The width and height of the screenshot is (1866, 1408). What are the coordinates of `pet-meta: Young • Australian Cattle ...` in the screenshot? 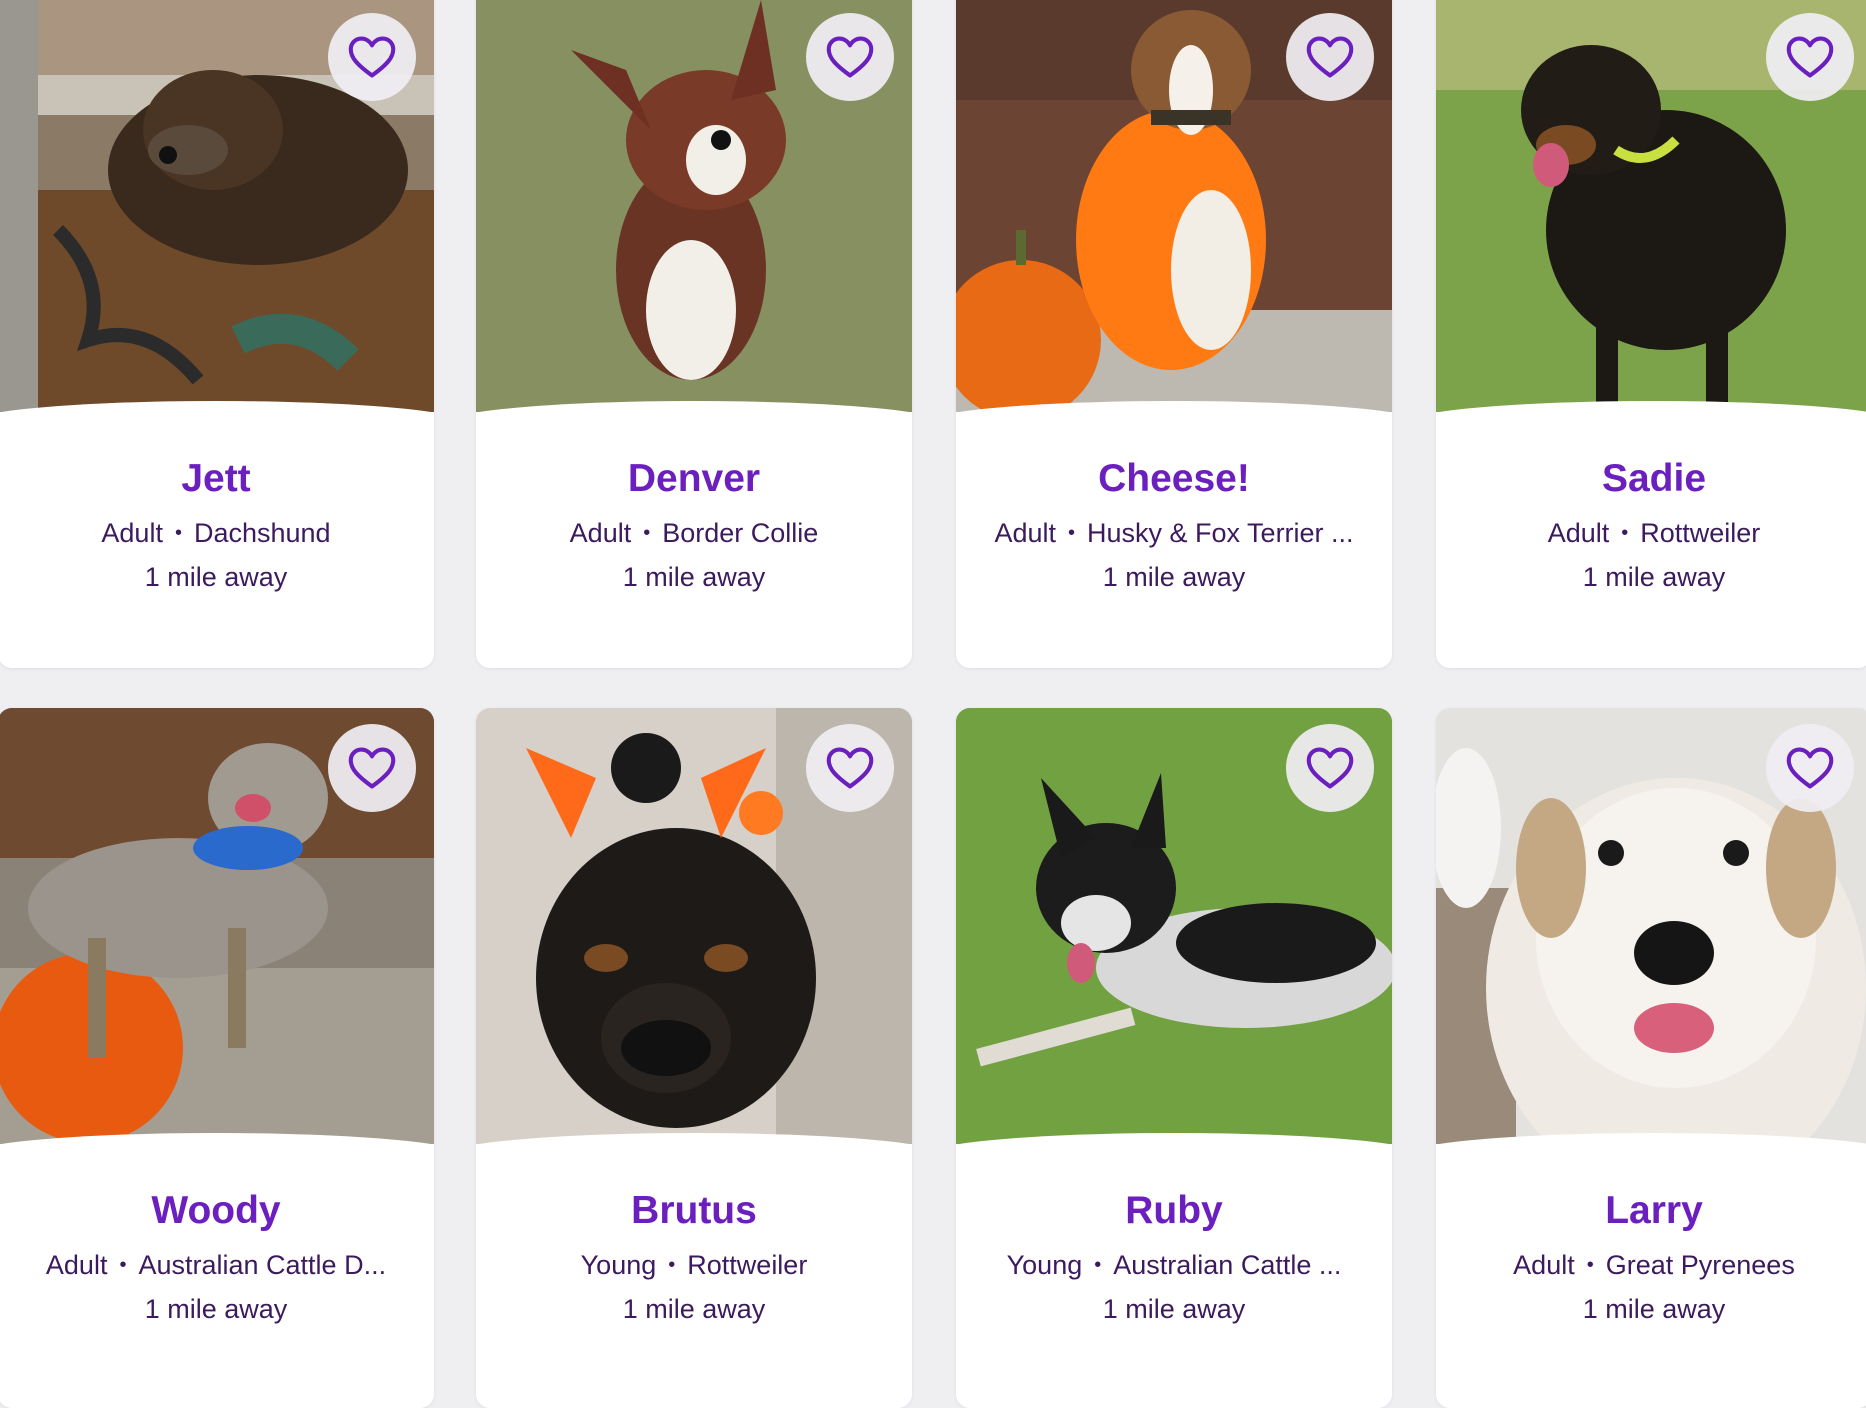 It's located at (1174, 1265).